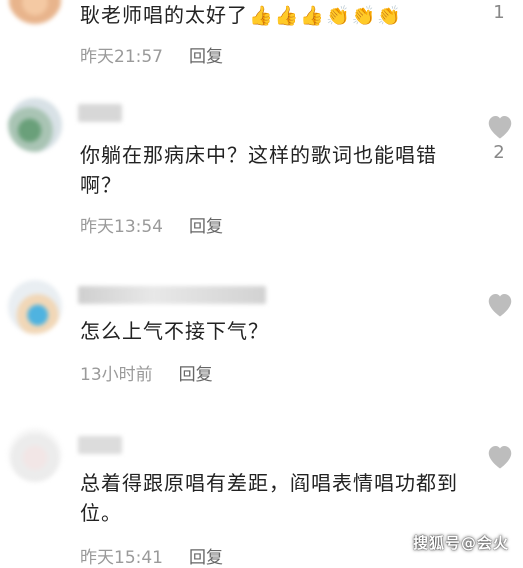 The height and width of the screenshot is (568, 523). What do you see at coordinates (460, 543) in the screenshot?
I see `watermark: 搜狐号@会火` at bounding box center [460, 543].